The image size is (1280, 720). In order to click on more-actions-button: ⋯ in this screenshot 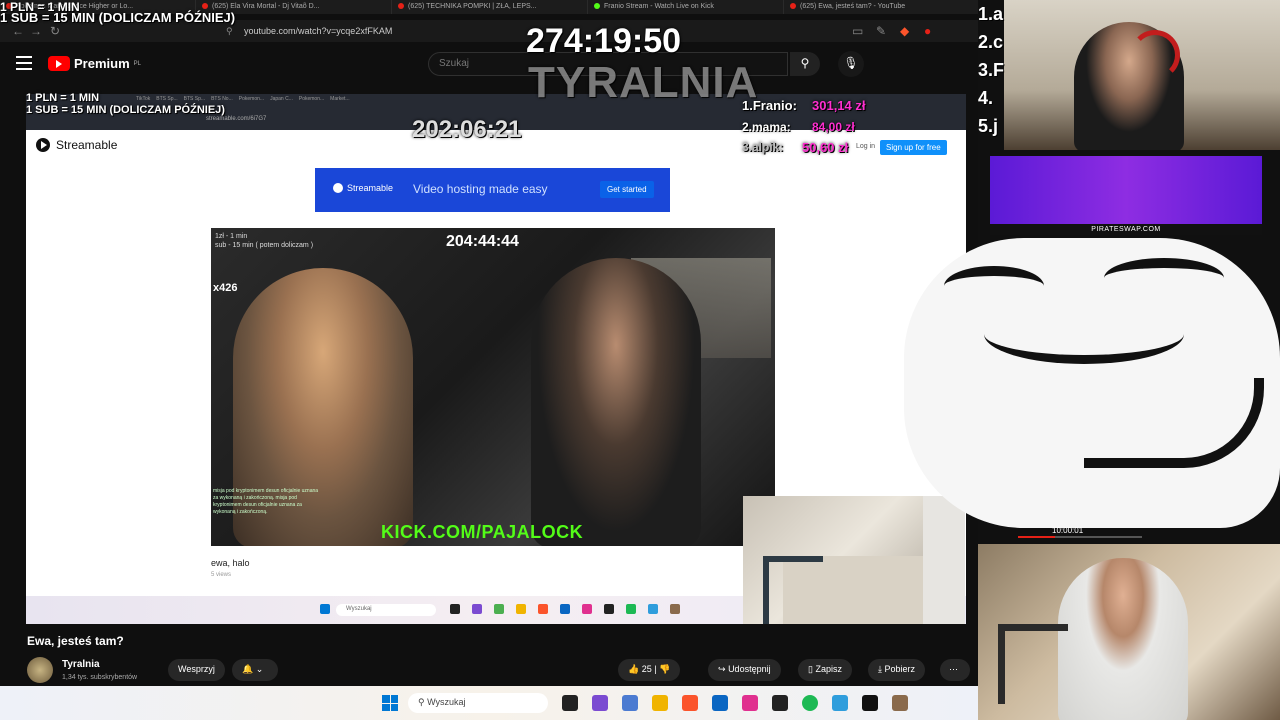, I will do `click(955, 670)`.